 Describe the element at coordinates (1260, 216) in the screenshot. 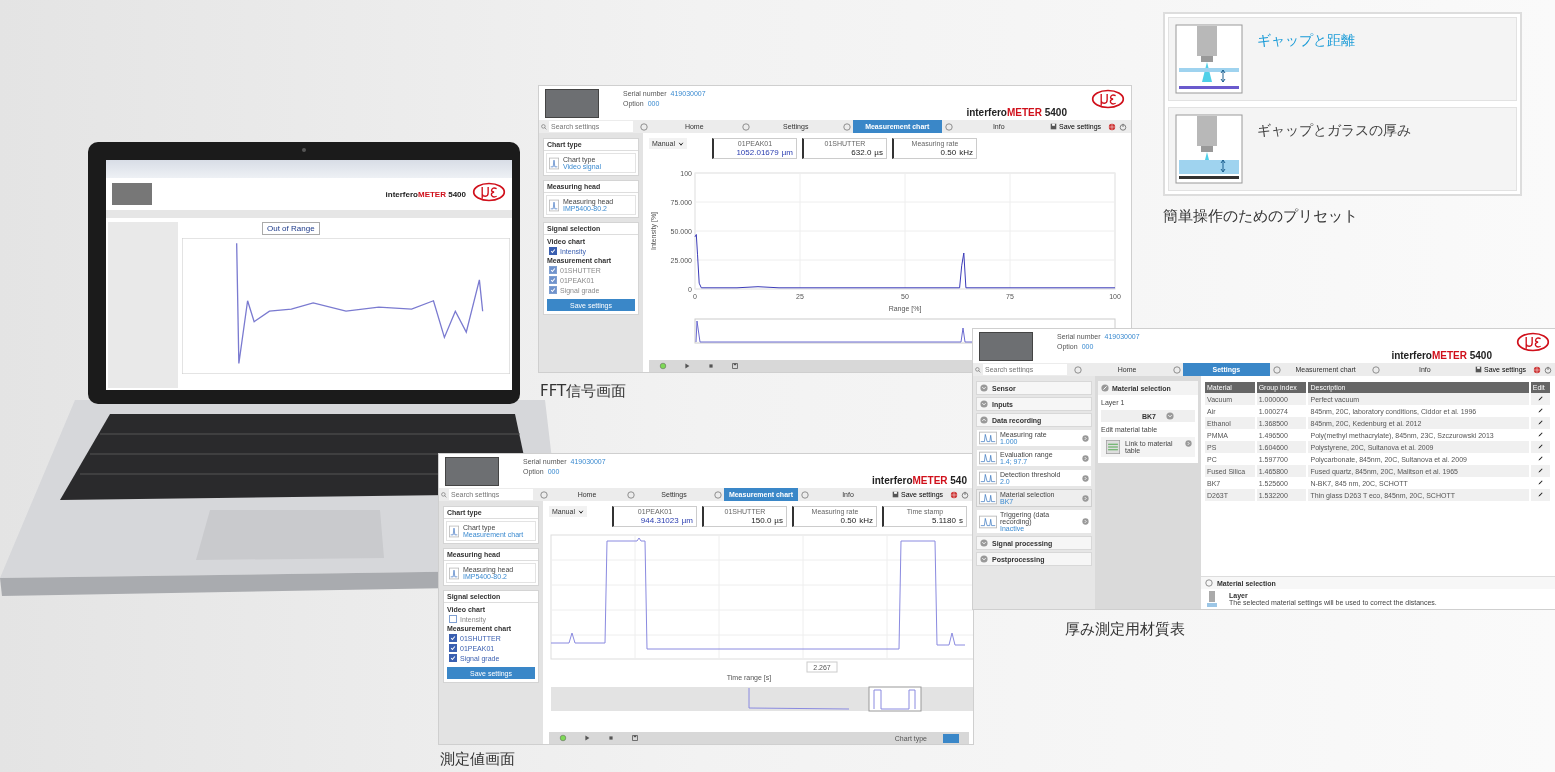

I see `caption: 簡単操作のためのプリセット` at that location.